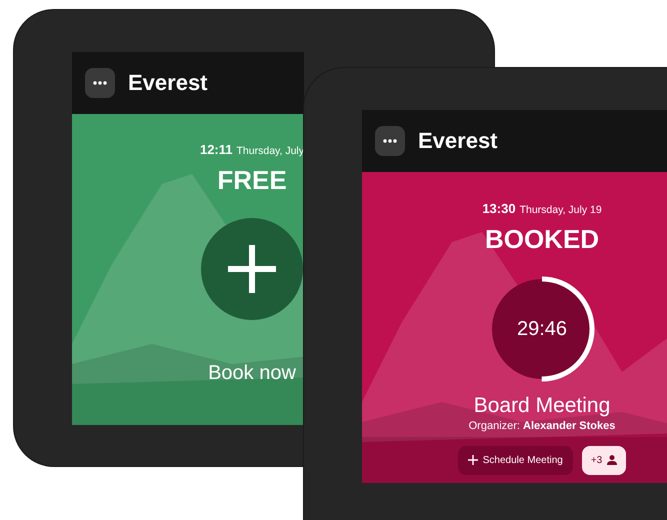  What do you see at coordinates (561, 210) in the screenshot?
I see `date-text: Thursday, July 19` at bounding box center [561, 210].